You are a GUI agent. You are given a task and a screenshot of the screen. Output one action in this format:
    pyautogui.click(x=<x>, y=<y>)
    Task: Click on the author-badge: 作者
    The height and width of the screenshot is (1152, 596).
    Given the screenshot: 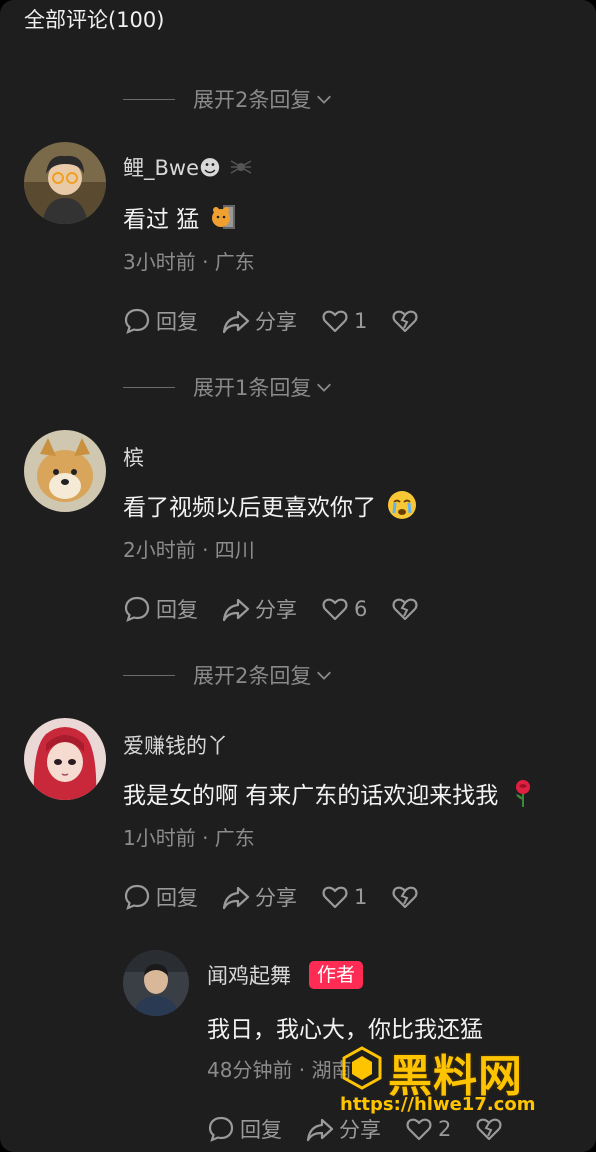 What is the action you would take?
    pyautogui.click(x=336, y=975)
    